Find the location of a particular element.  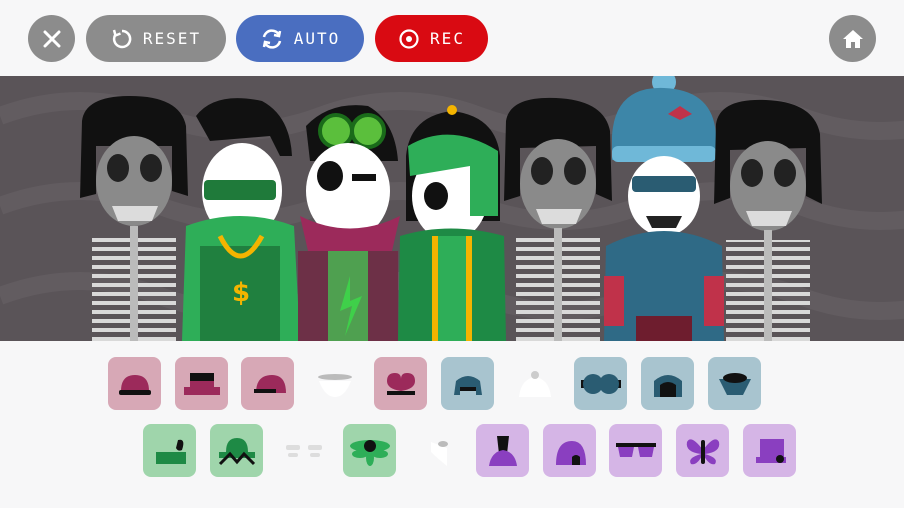

maroon-helmet-icon is located at coordinates (267, 383).